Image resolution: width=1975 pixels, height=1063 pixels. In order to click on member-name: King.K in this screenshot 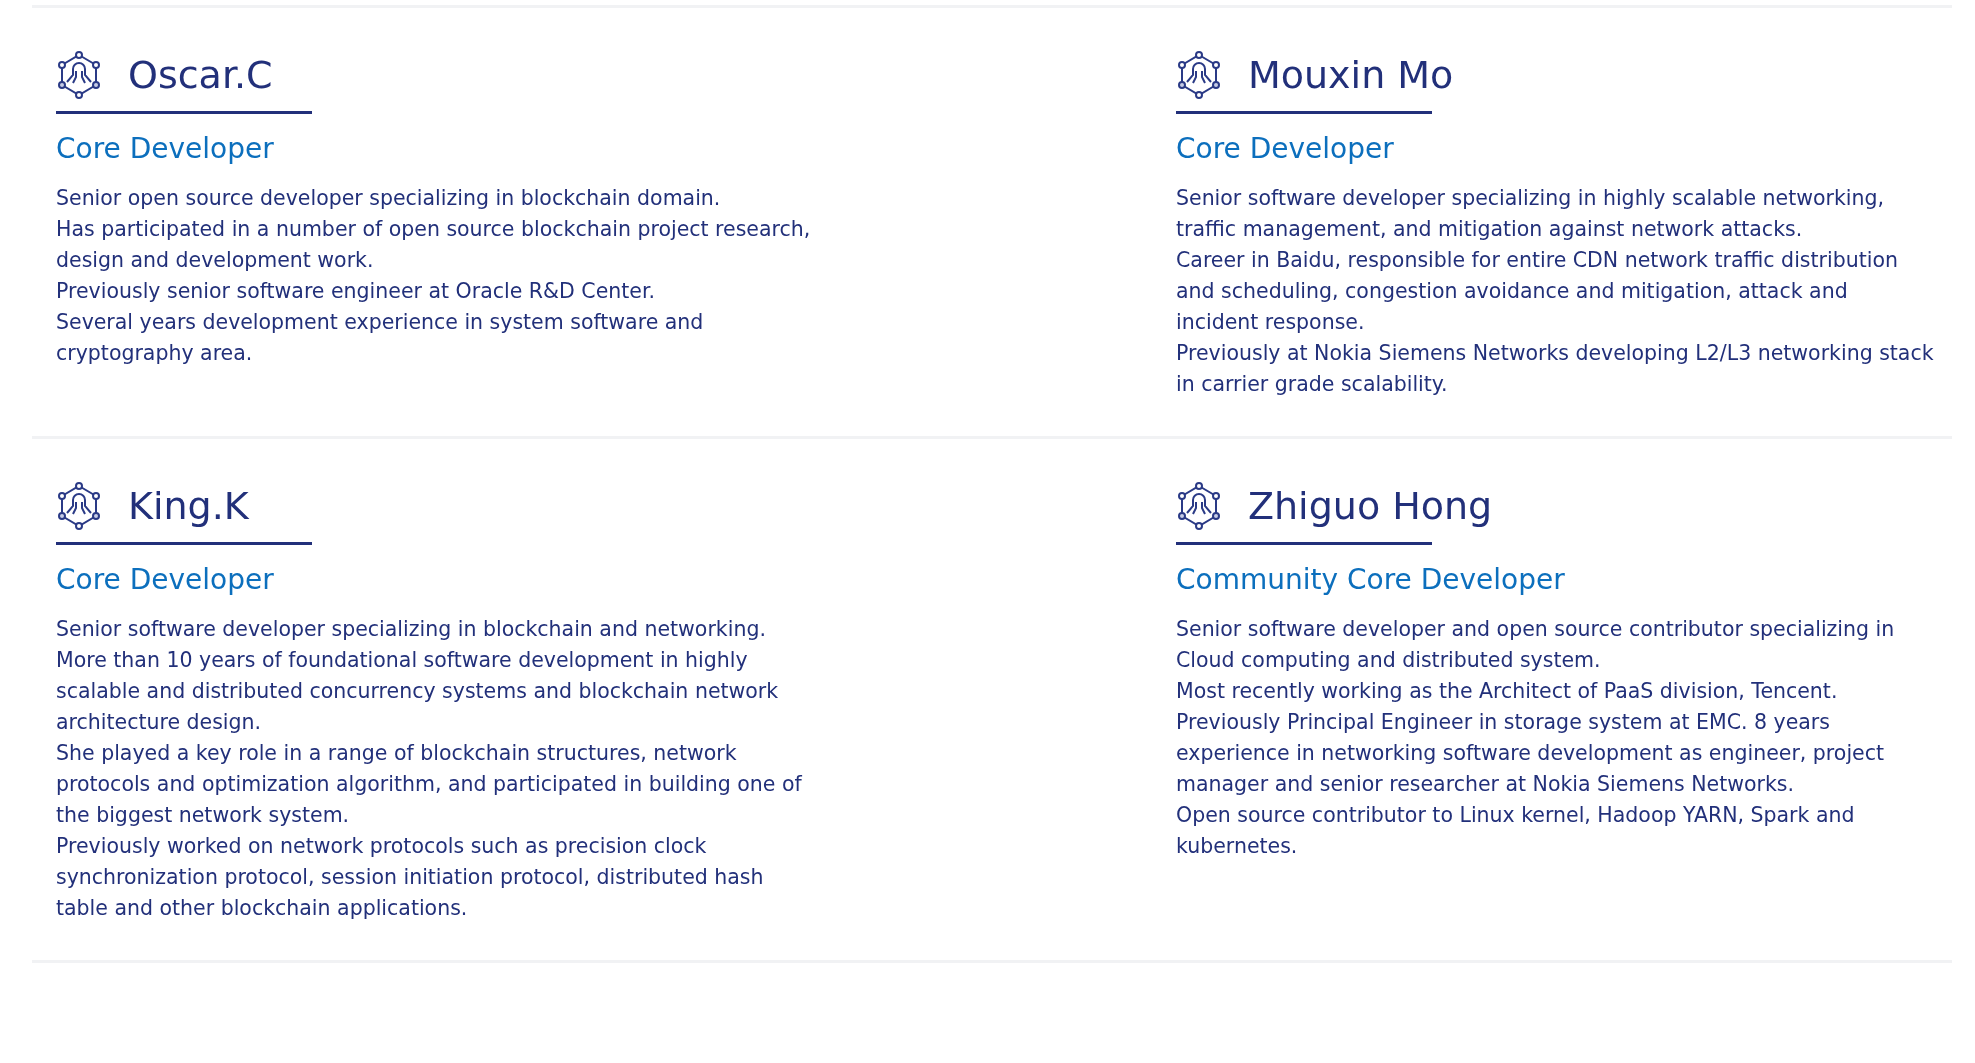, I will do `click(188, 506)`.